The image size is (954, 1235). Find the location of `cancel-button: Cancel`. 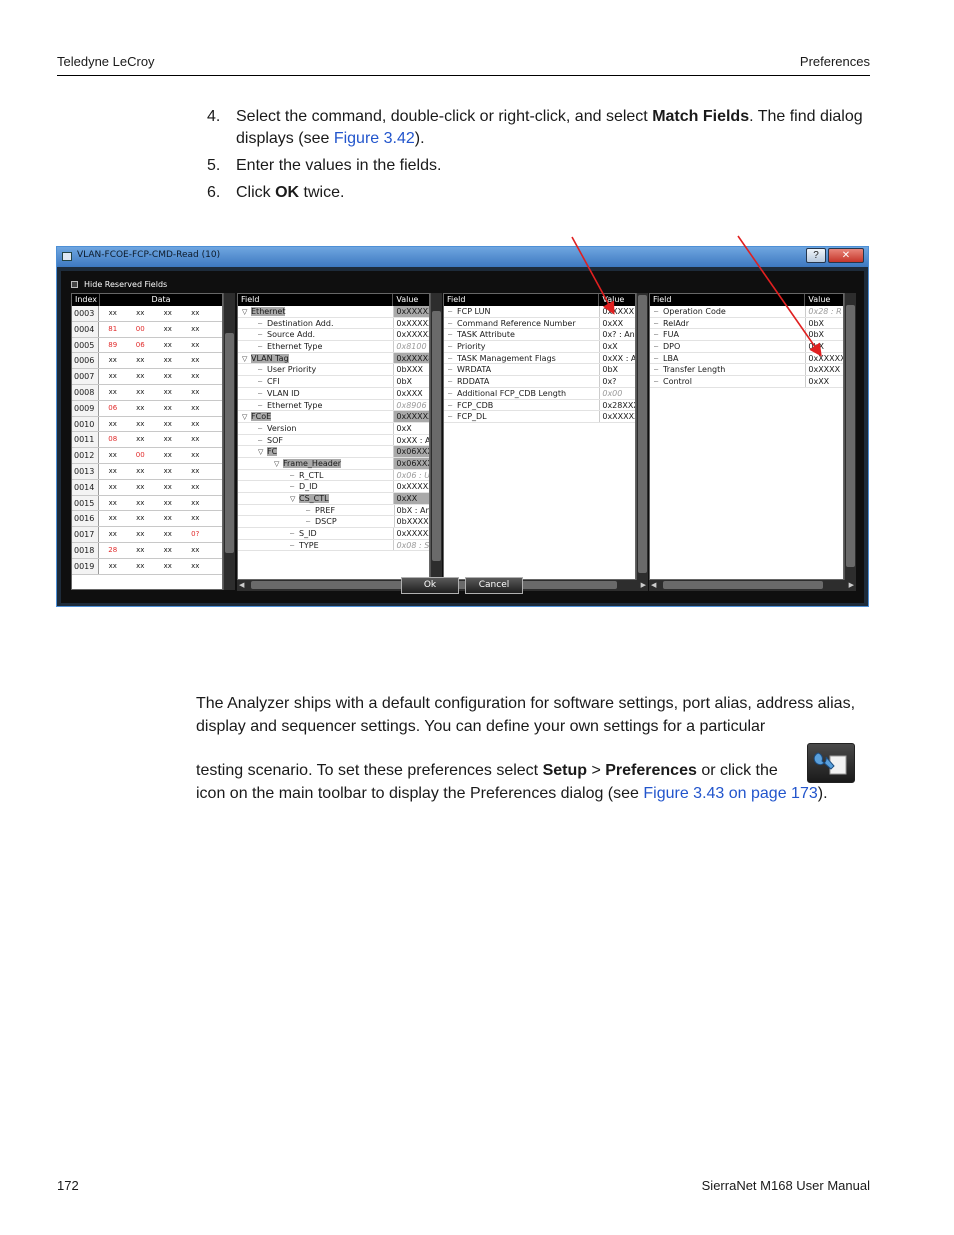

cancel-button: Cancel is located at coordinates (494, 585).